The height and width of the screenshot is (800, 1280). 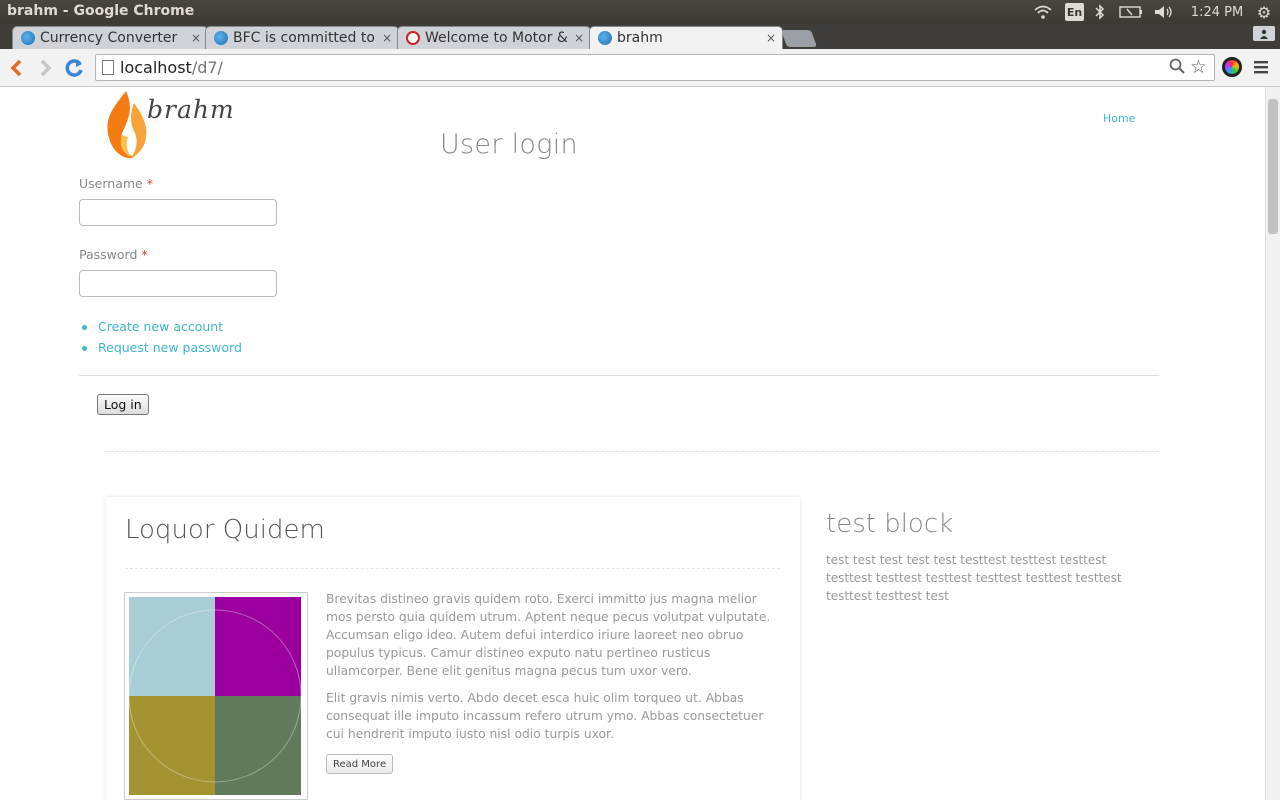 What do you see at coordinates (890, 524) in the screenshot?
I see `block-title: test block` at bounding box center [890, 524].